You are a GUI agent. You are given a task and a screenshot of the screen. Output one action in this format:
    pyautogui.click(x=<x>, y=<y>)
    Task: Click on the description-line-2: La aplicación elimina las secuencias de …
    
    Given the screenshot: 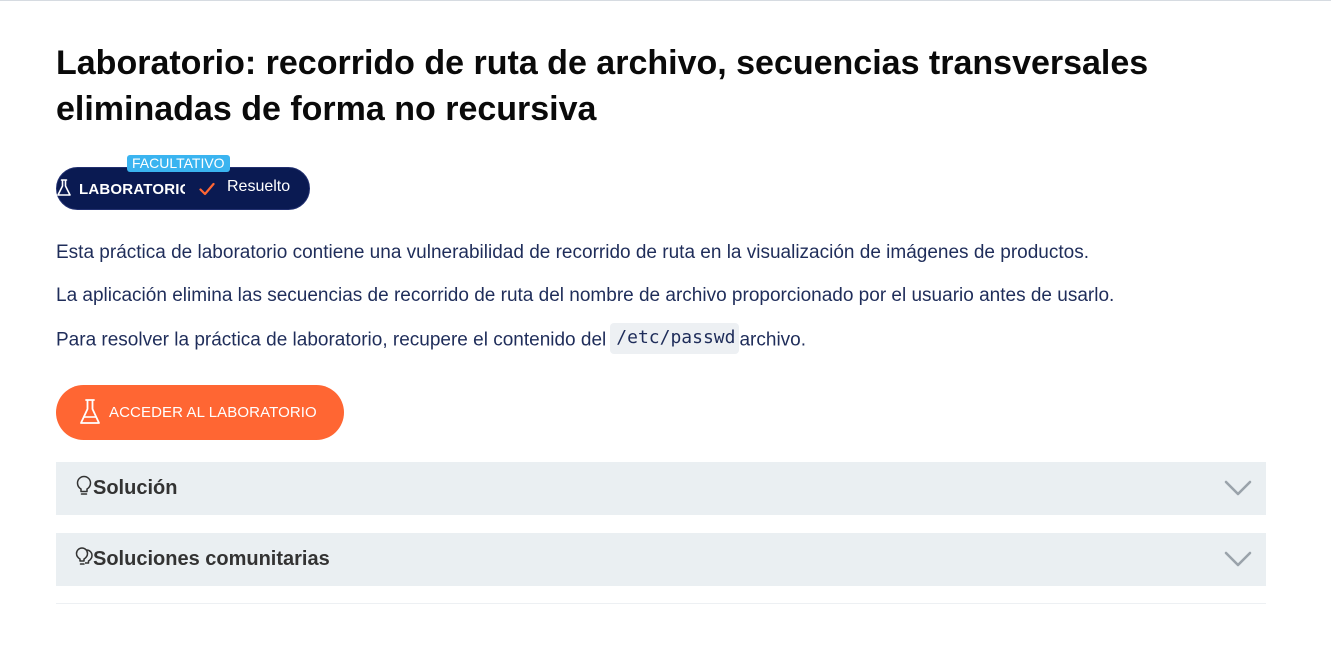 What is the action you would take?
    pyautogui.click(x=585, y=295)
    